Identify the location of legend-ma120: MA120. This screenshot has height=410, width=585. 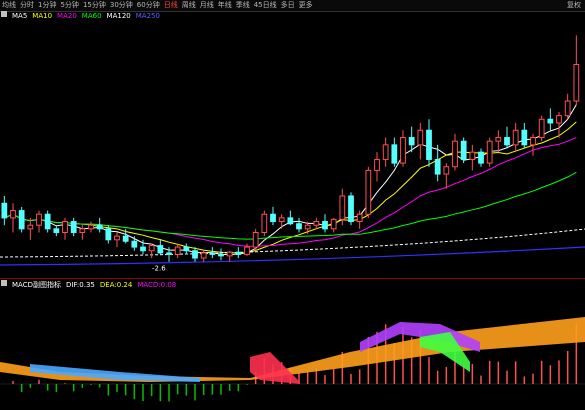
(118, 16).